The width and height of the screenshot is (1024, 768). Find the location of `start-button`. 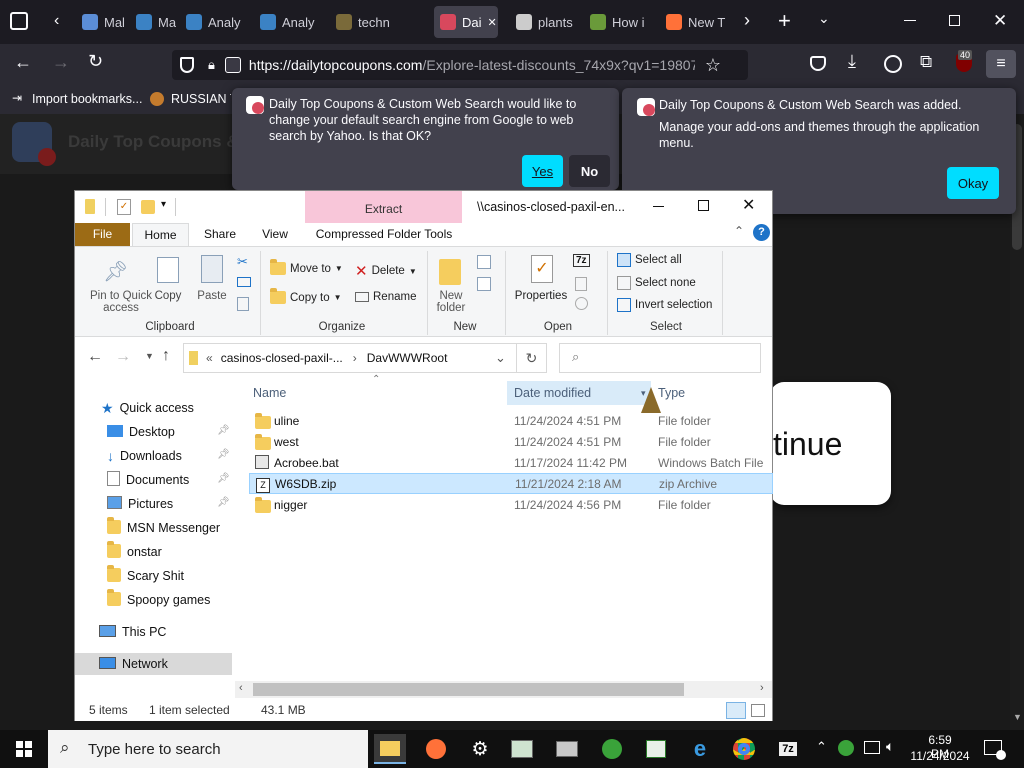

start-button is located at coordinates (24, 749).